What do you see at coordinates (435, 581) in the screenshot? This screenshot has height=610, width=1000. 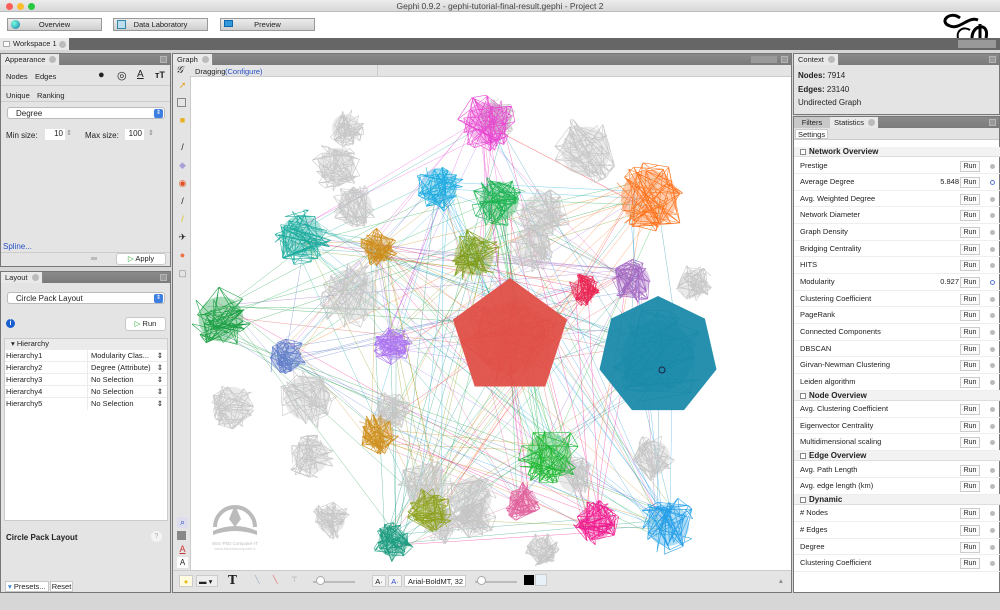 I see `label-font-button: Arial-BoldMT, 32` at bounding box center [435, 581].